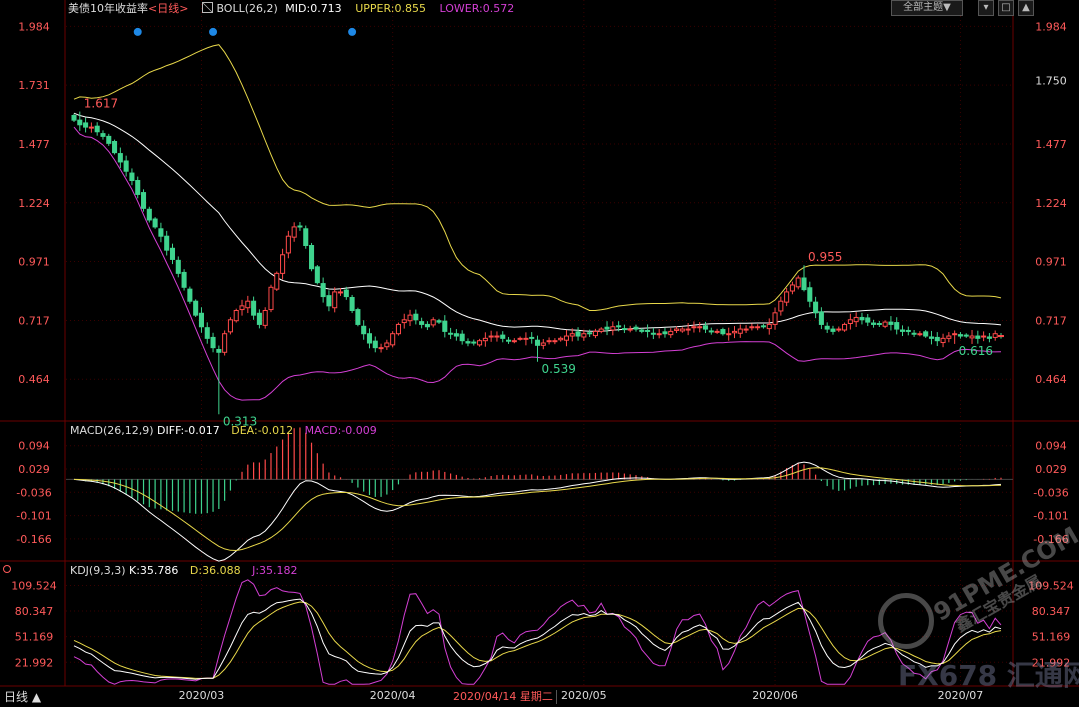 This screenshot has height=707, width=1079. Describe the element at coordinates (101, 104) in the screenshot. I see `extreme-label: 1.617` at that location.